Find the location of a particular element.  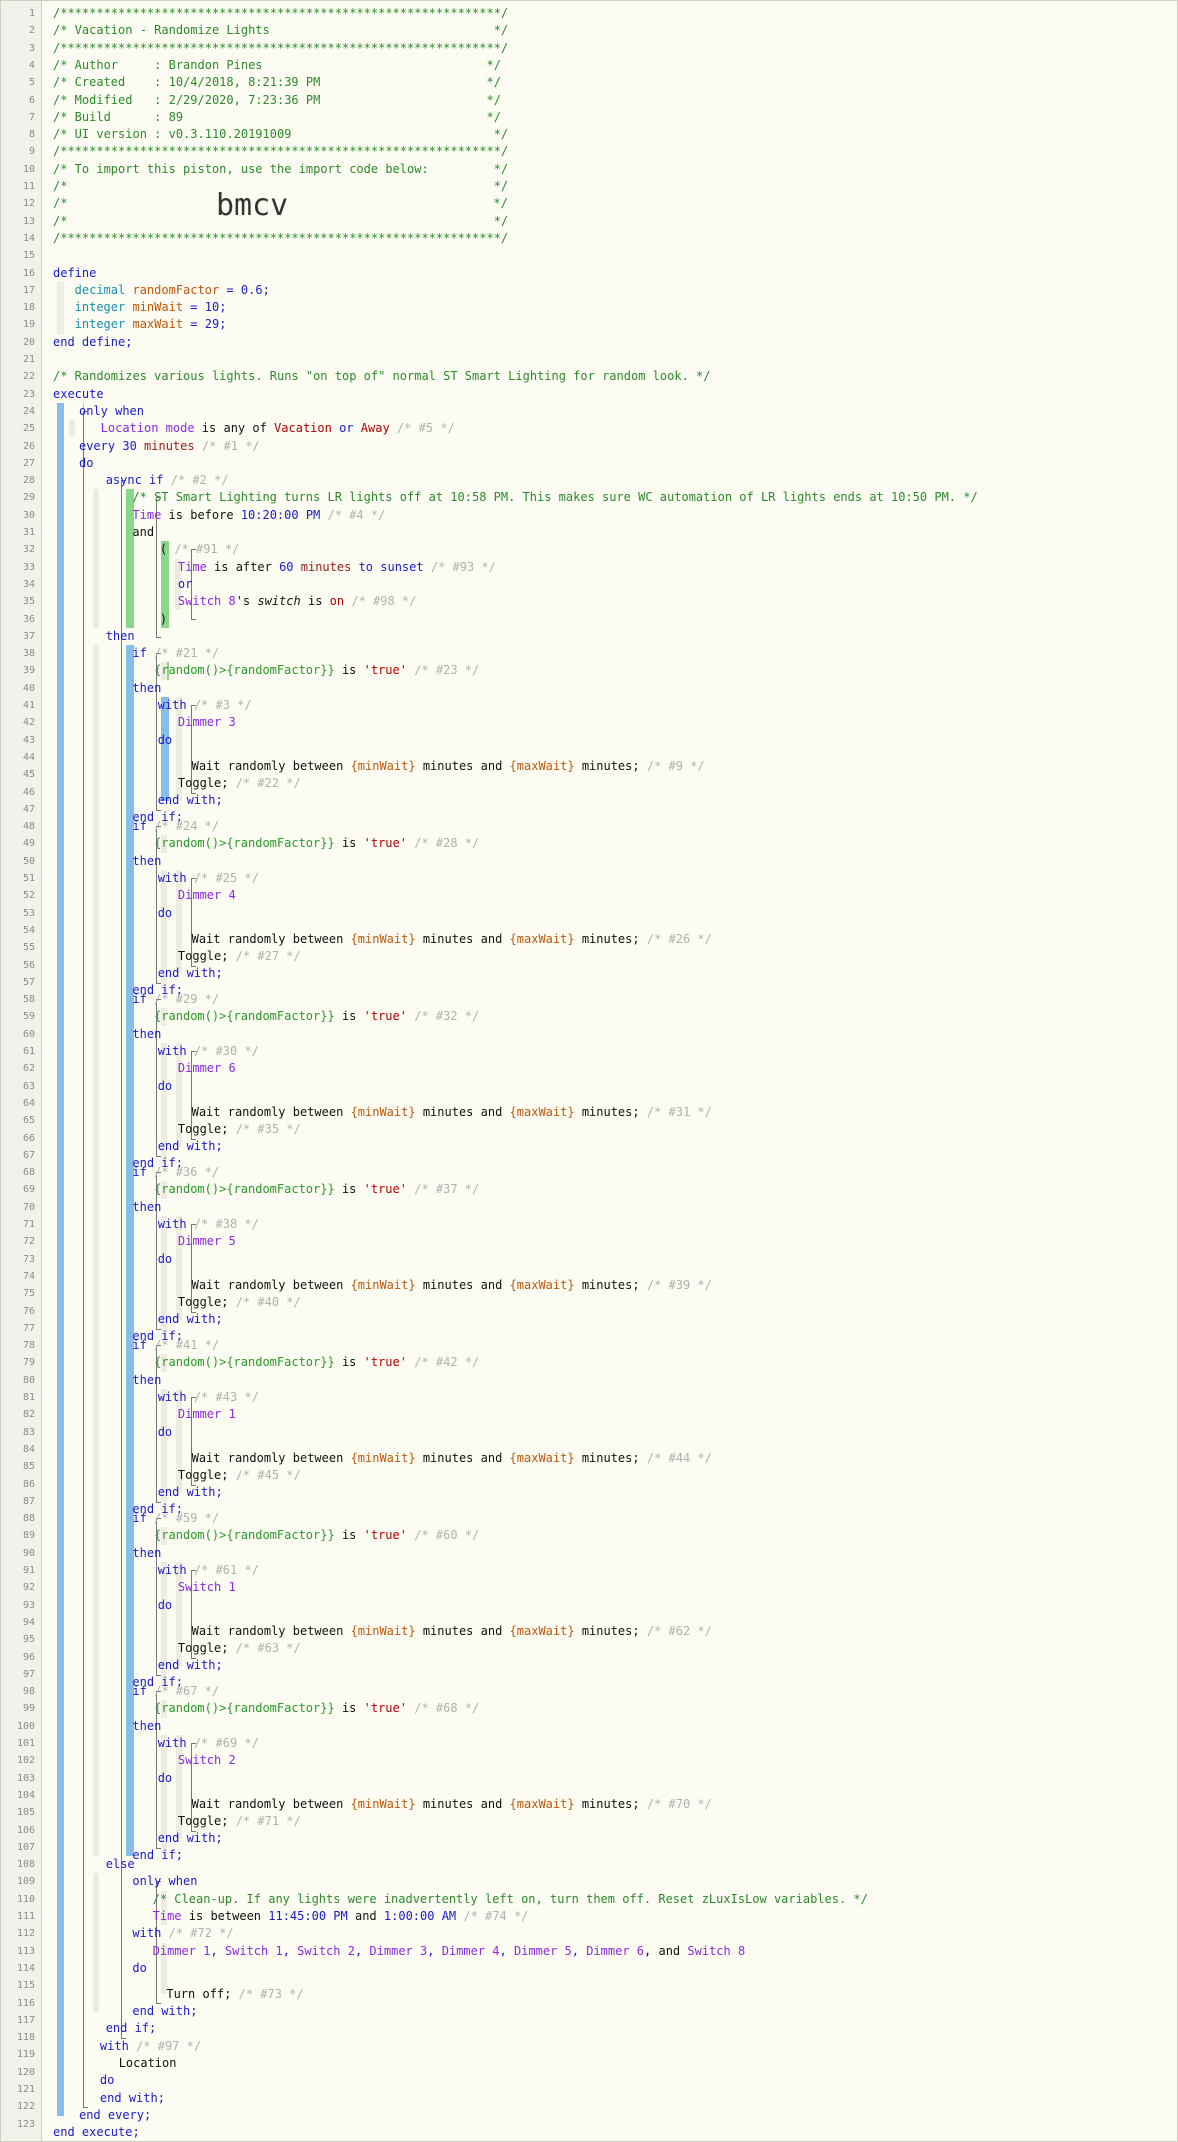

code-line: every 30 minutes /* #1 */ is located at coordinates (169, 446).